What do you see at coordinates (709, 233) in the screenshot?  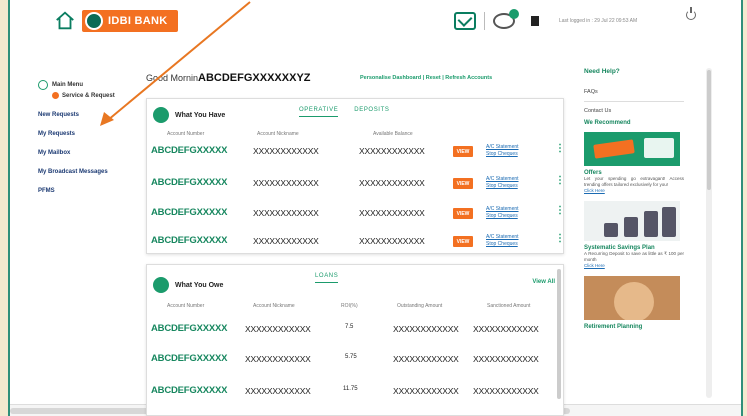 I see `page-scrollbar` at bounding box center [709, 233].